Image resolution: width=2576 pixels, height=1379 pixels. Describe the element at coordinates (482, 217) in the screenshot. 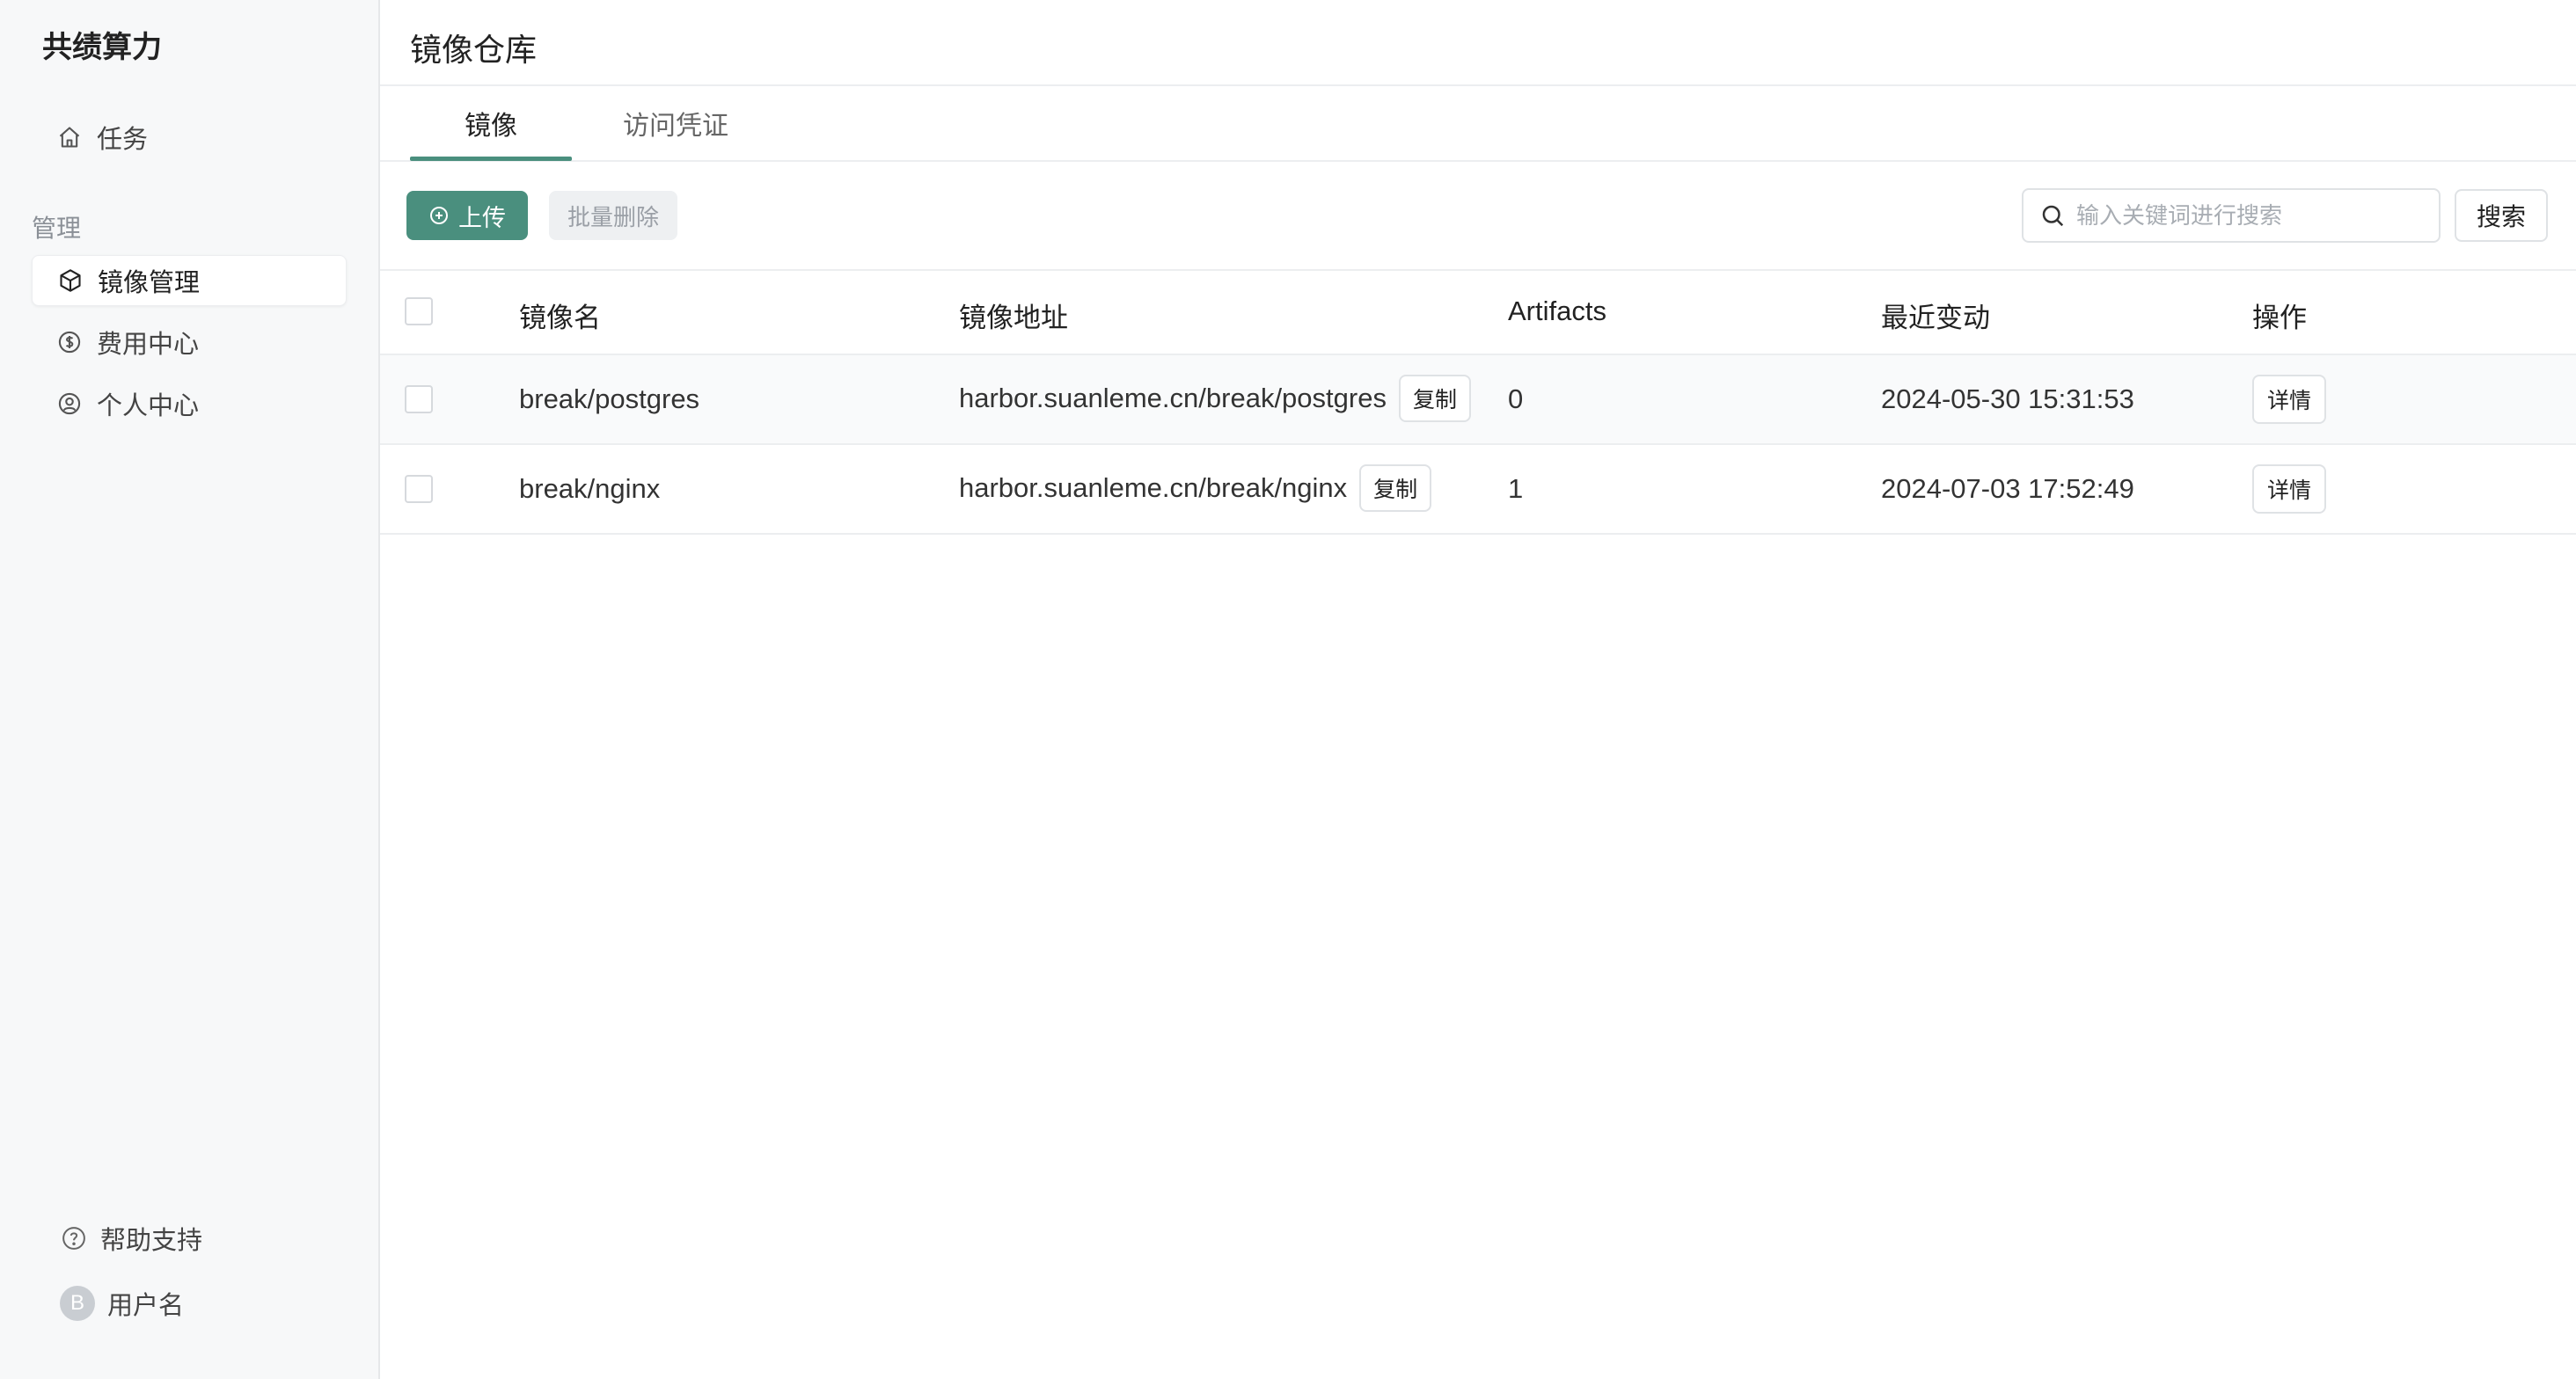

I see `upload-label: 上传` at that location.